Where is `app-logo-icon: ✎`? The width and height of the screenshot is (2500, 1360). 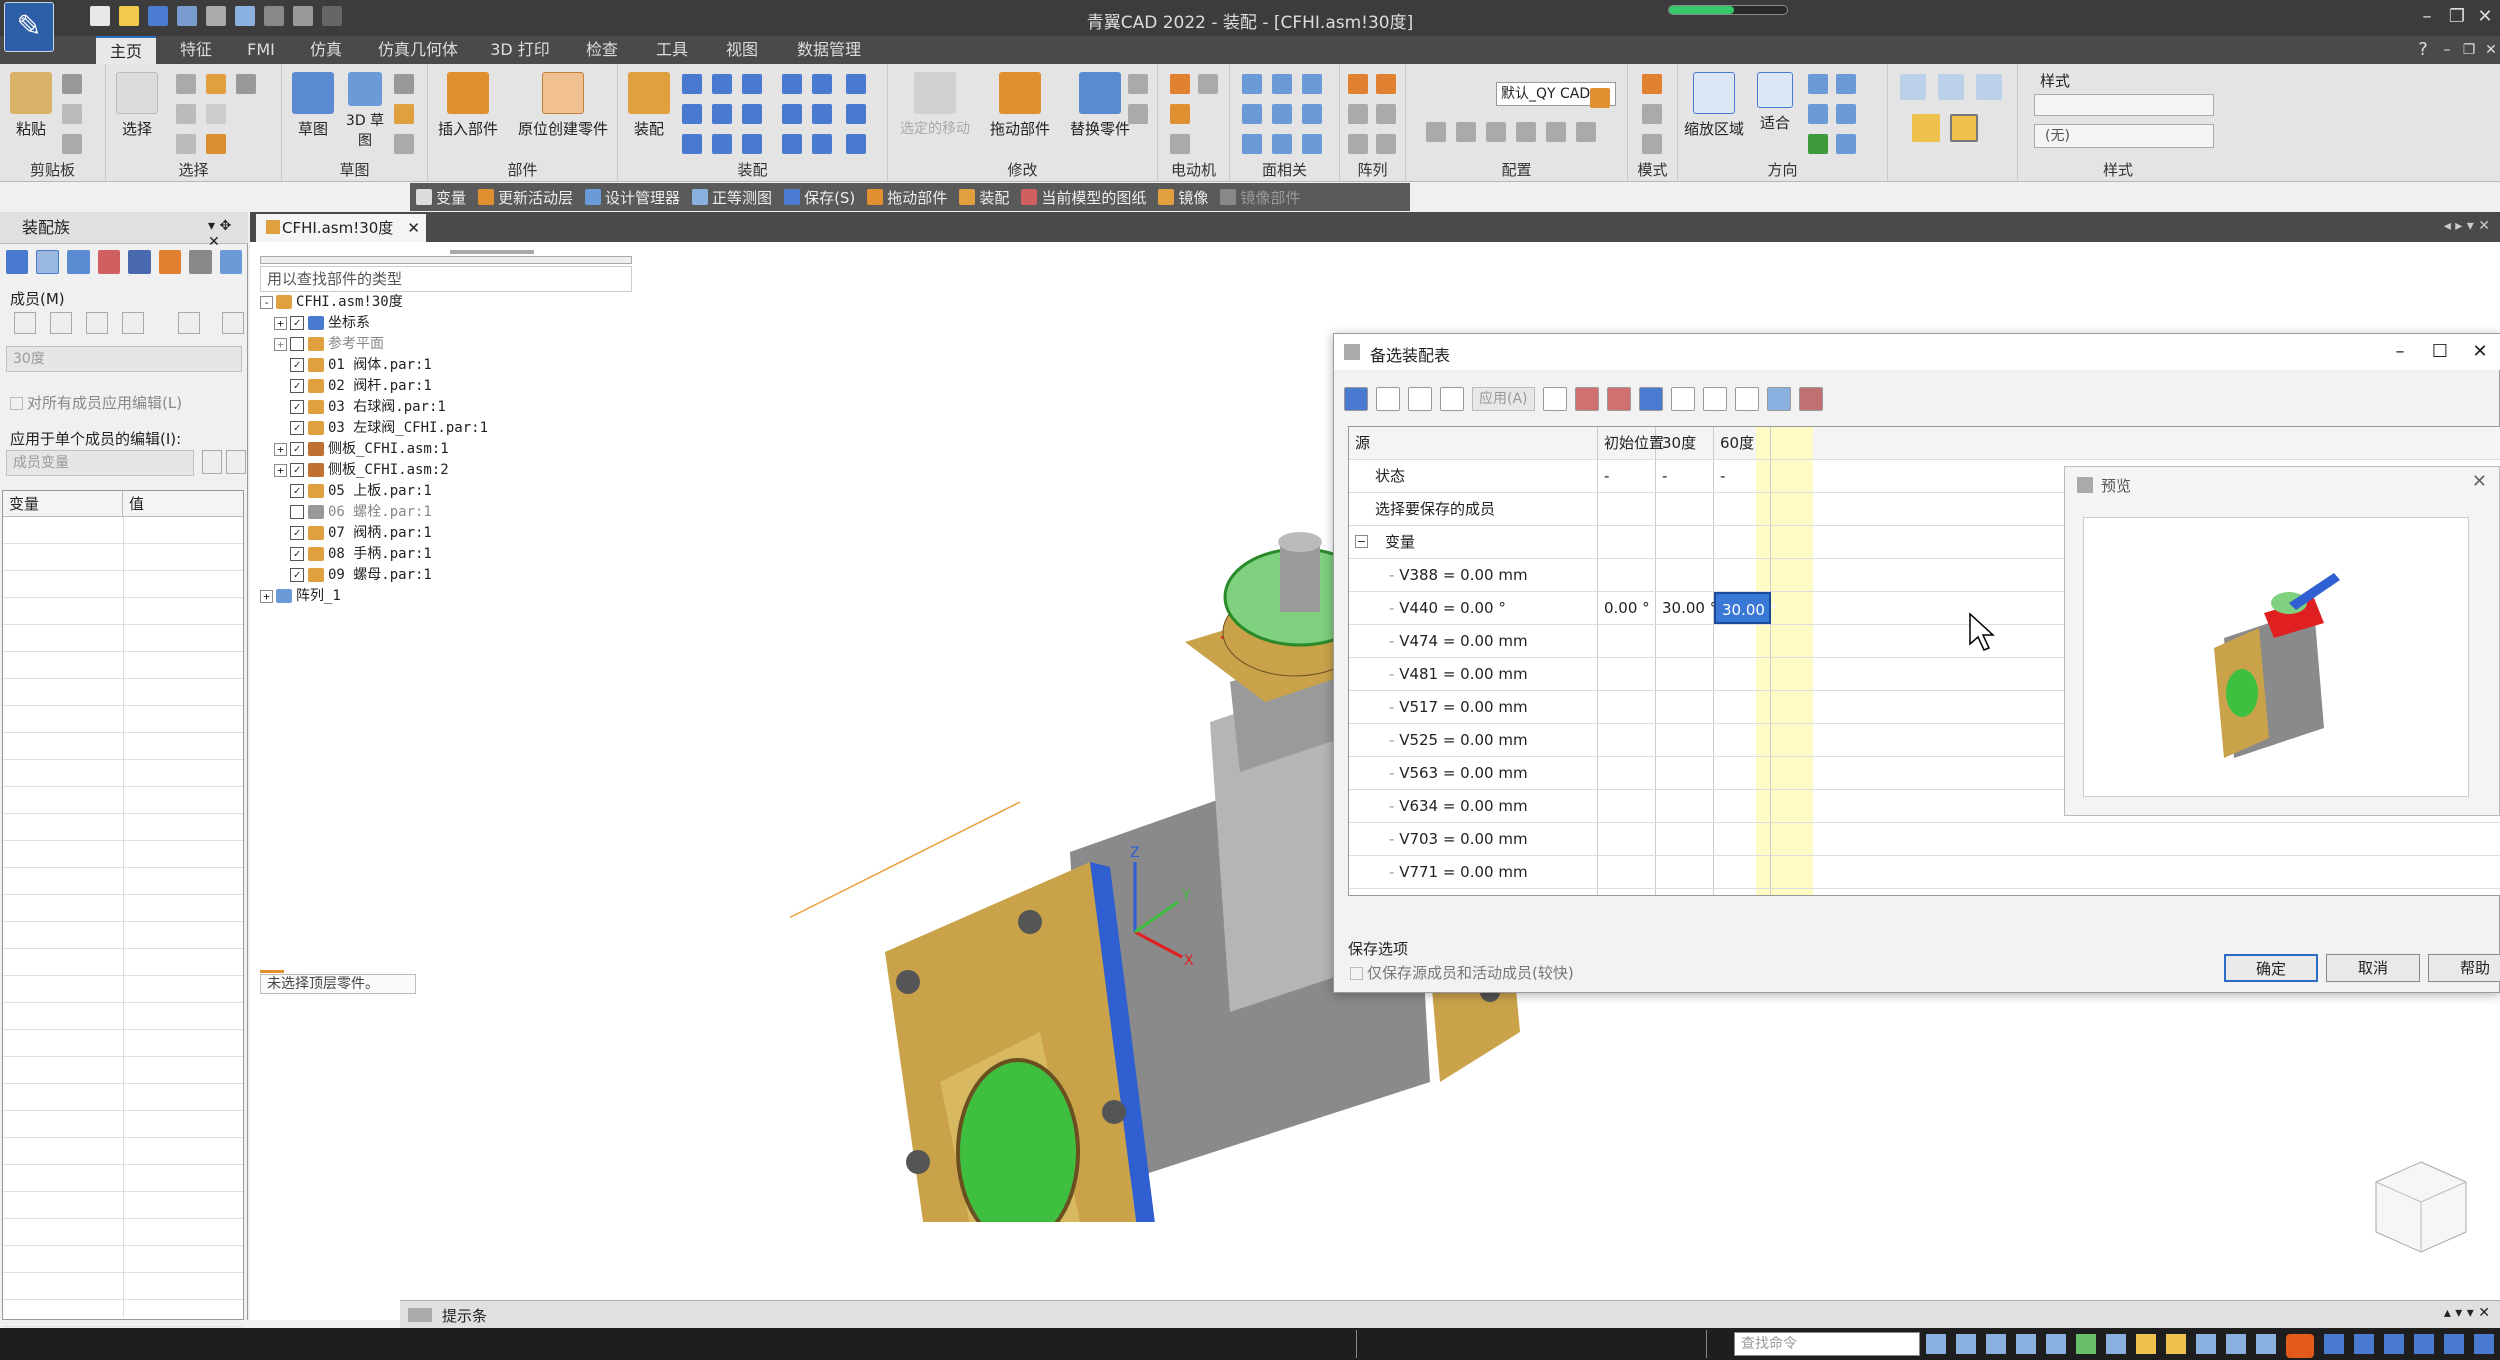
app-logo-icon: ✎ is located at coordinates (29, 27).